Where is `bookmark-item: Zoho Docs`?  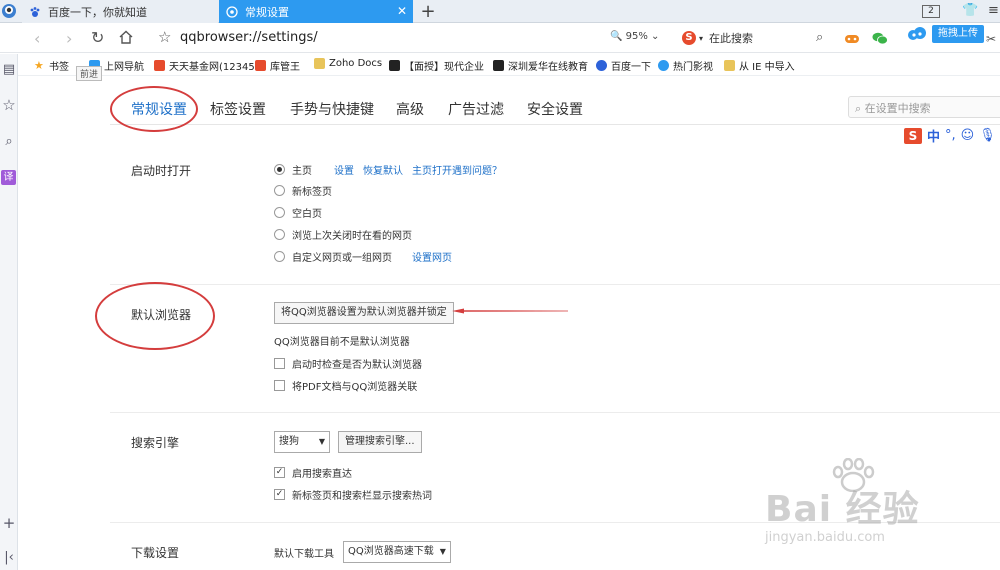 bookmark-item: Zoho Docs is located at coordinates (348, 63).